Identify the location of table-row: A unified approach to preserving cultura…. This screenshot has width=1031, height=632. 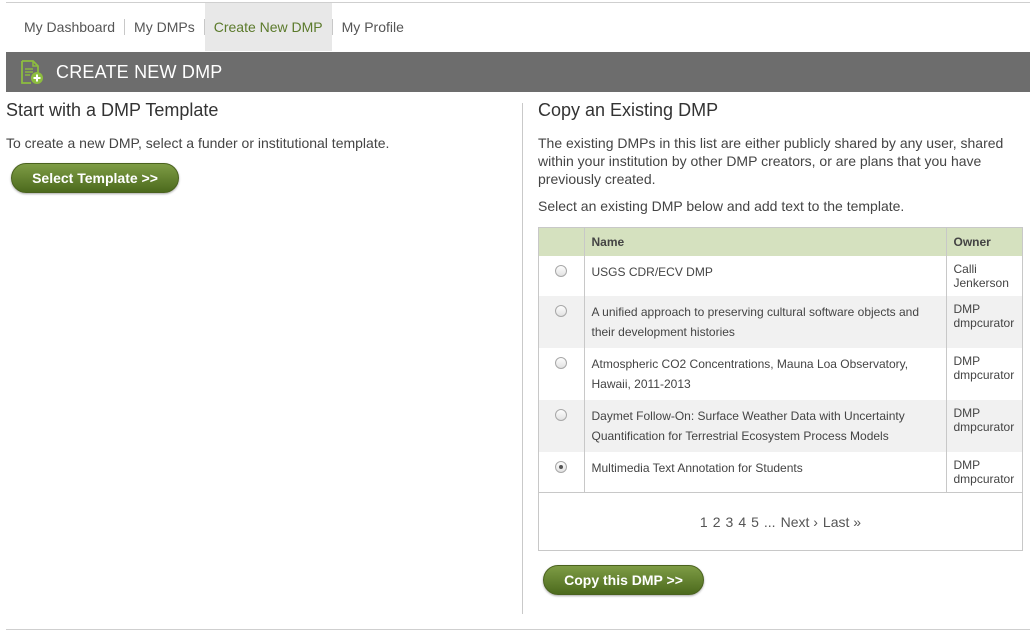
(780, 322).